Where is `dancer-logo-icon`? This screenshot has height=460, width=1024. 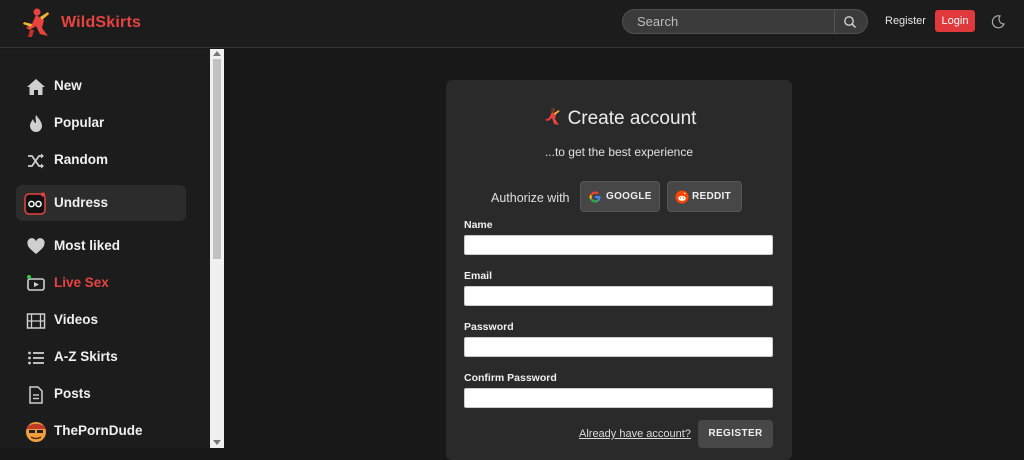 dancer-logo-icon is located at coordinates (37, 23).